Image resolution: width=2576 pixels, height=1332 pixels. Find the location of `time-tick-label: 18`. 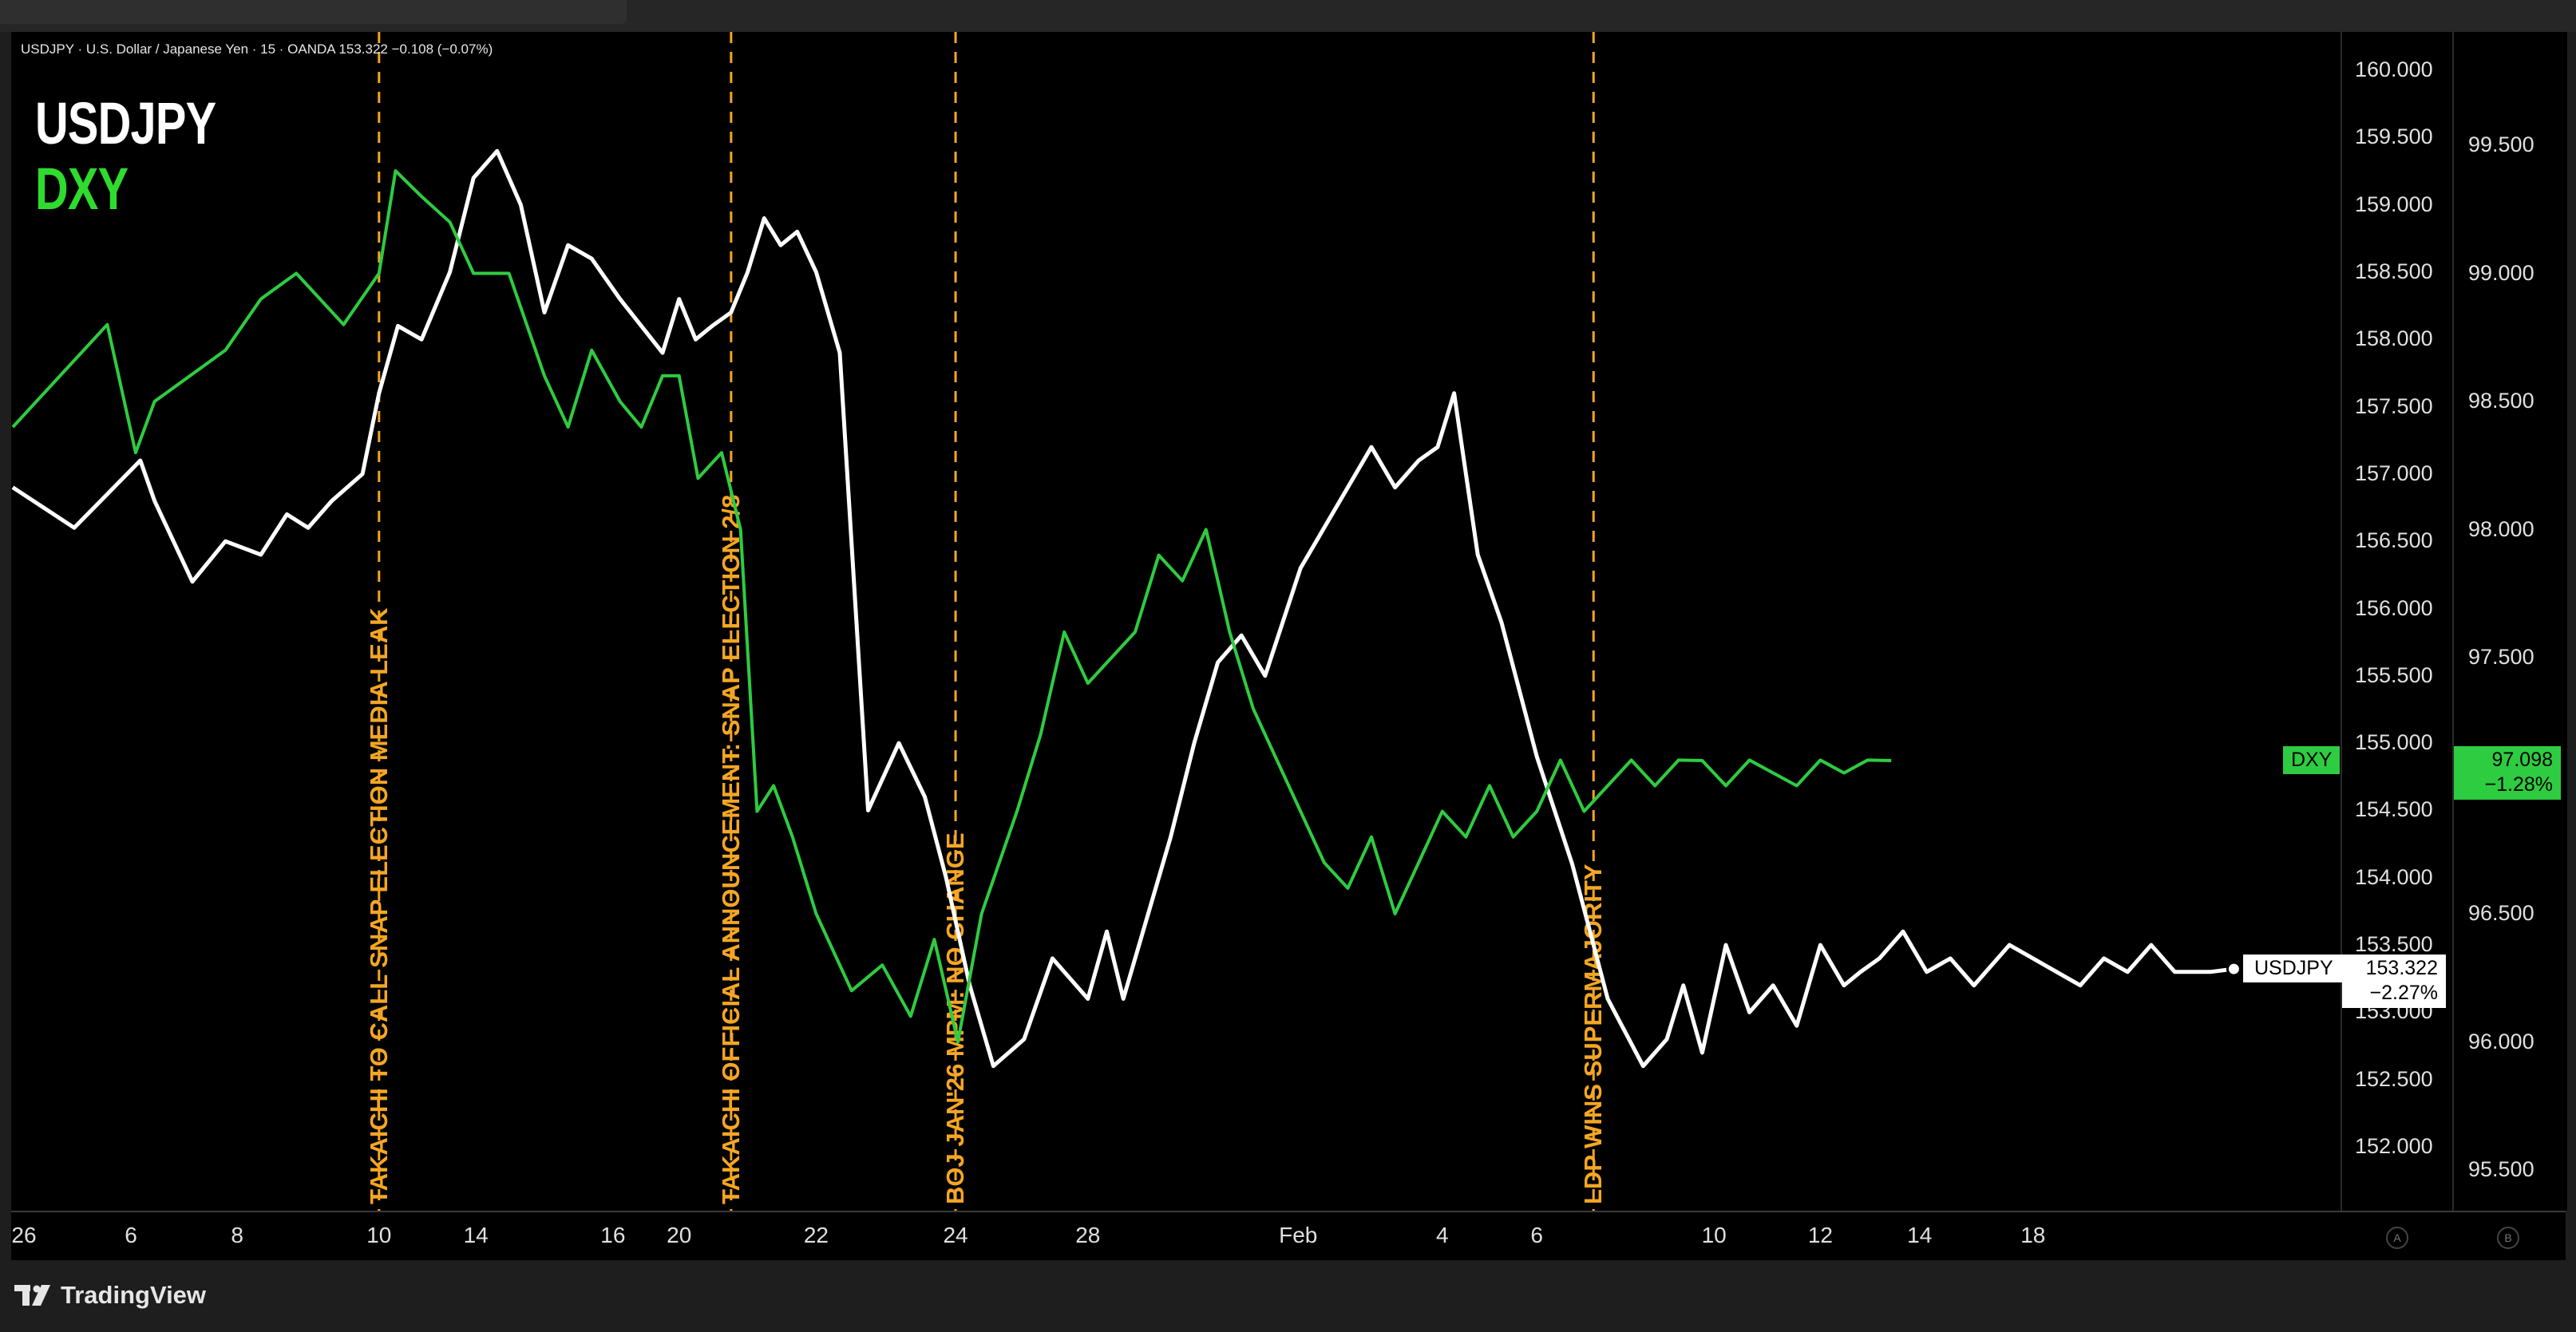

time-tick-label: 18 is located at coordinates (2033, 1235).